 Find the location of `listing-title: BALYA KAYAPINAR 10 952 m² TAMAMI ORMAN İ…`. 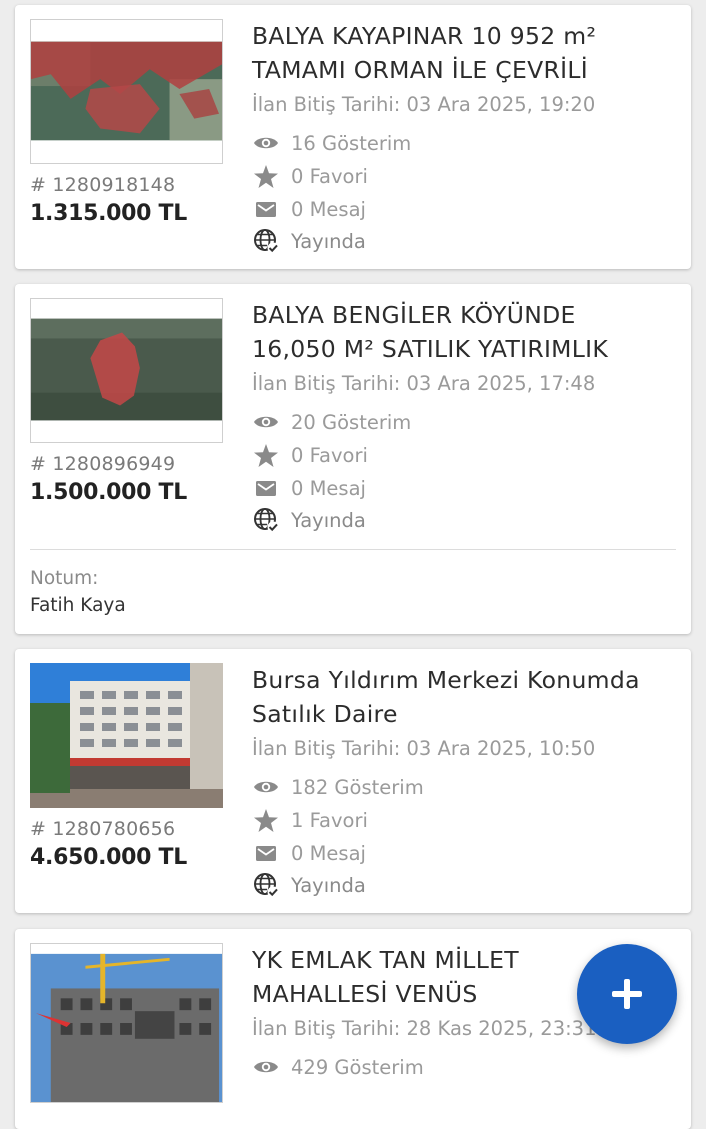

listing-title: BALYA KAYAPINAR 10 952 m² TAMAMI ORMAN İ… is located at coordinates (462, 53).